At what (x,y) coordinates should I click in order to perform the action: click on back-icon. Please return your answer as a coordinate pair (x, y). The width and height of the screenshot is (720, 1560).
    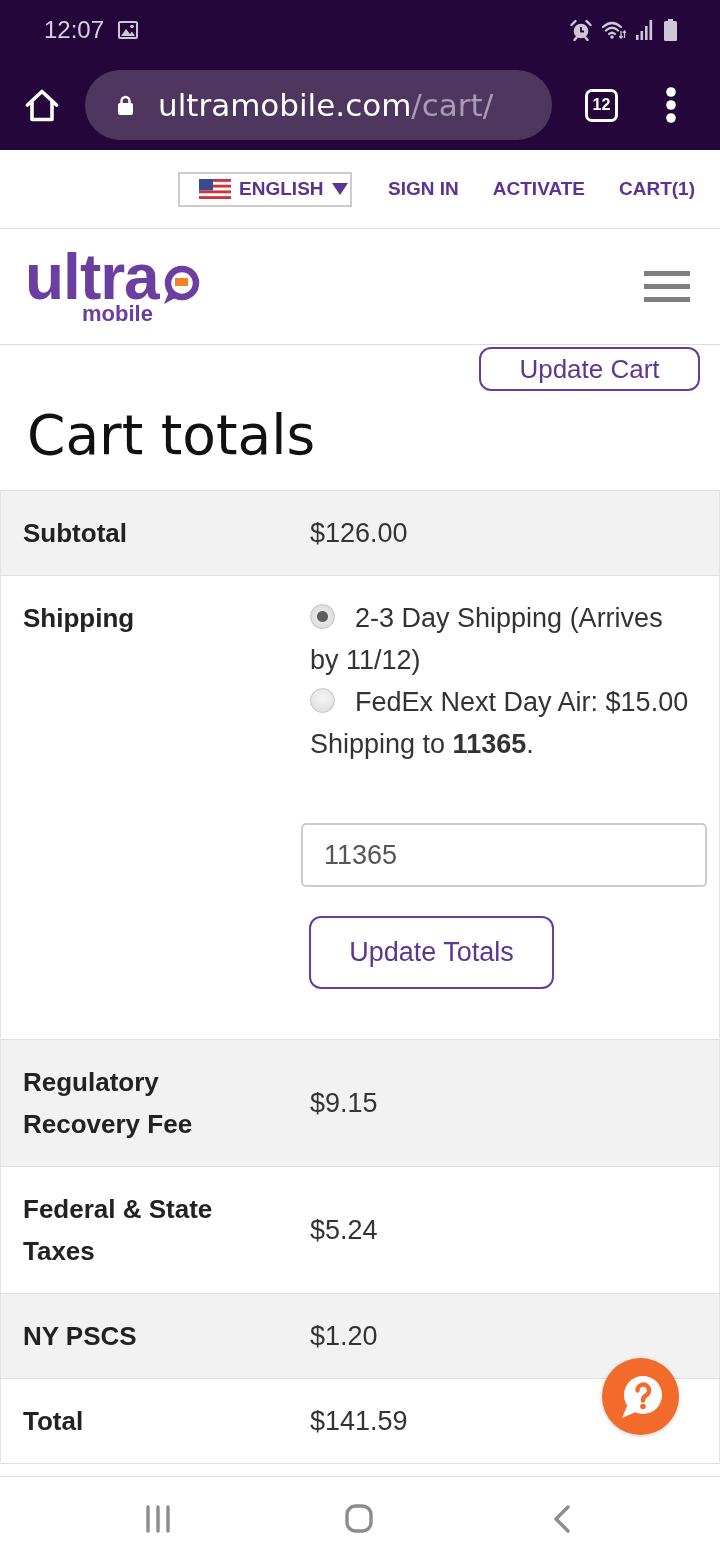
    Looking at the image, I should click on (562, 1518).